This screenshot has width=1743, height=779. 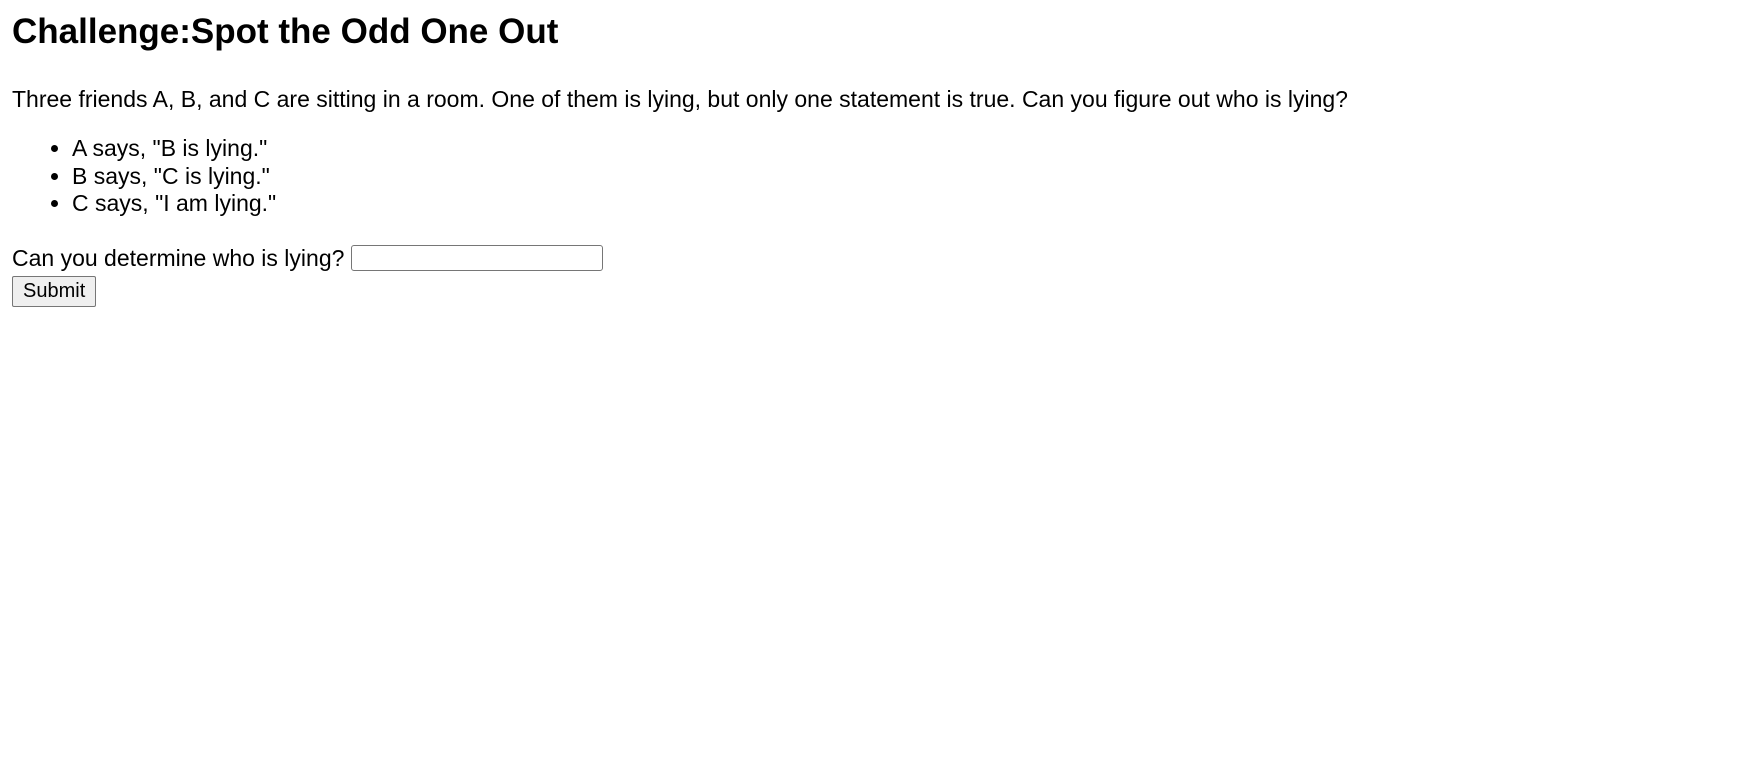 I want to click on statement-c: C says, "I am lying.", so click(x=907, y=204).